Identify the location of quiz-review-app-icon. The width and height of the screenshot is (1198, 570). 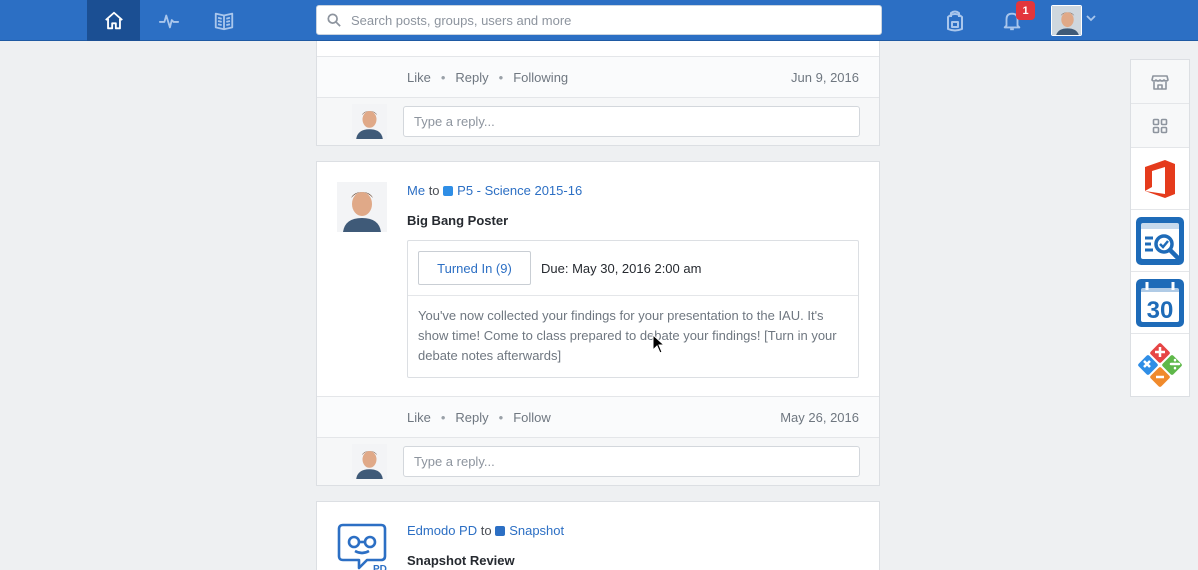
(1160, 240).